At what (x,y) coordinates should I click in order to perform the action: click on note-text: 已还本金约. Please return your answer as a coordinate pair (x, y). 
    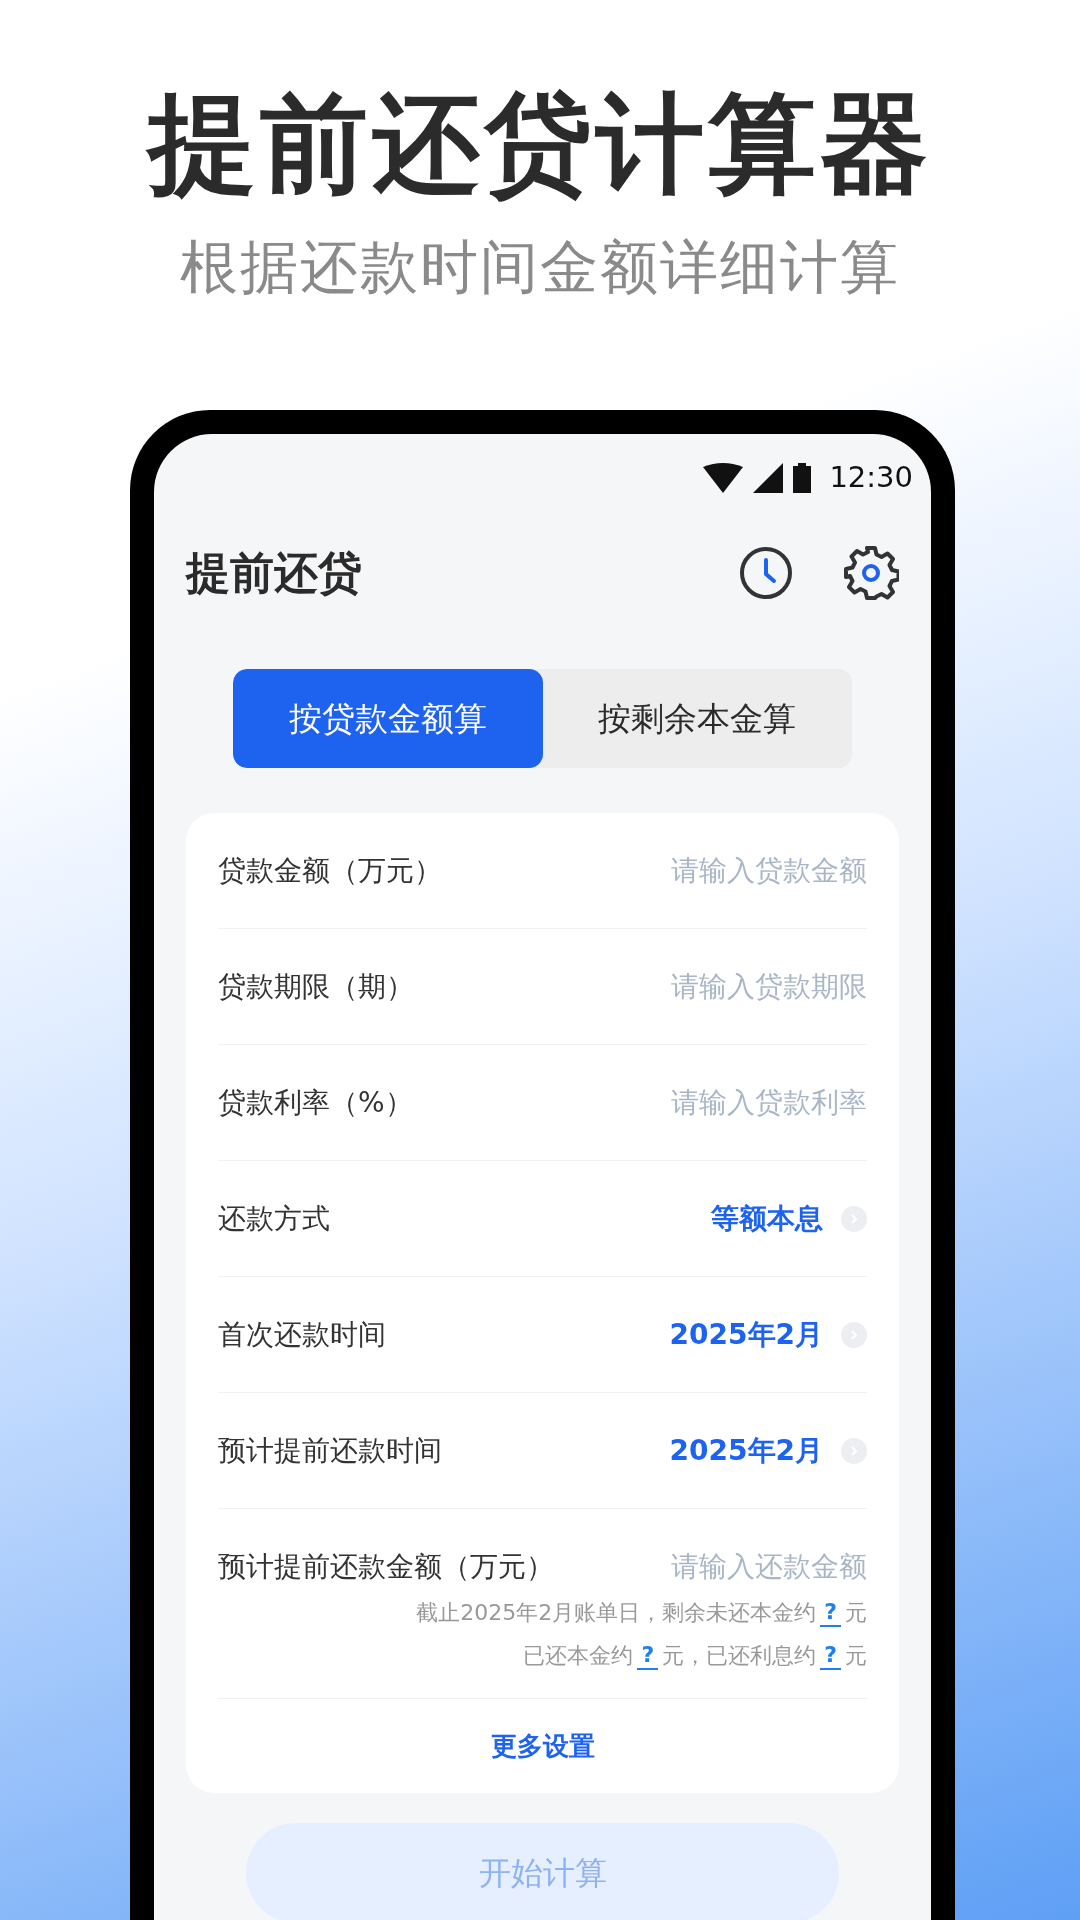
    Looking at the image, I should click on (578, 1656).